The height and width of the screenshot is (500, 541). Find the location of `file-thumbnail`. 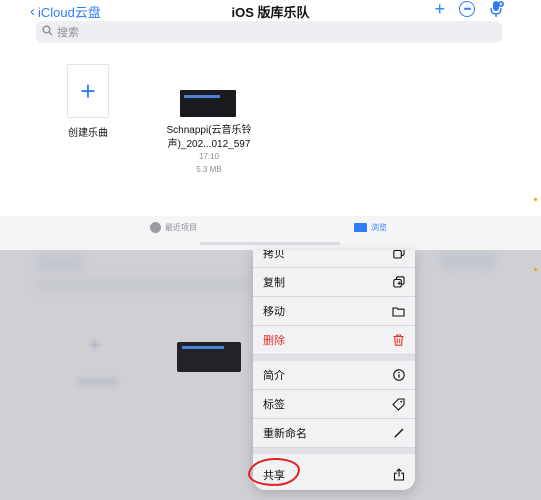

file-thumbnail is located at coordinates (208, 103).